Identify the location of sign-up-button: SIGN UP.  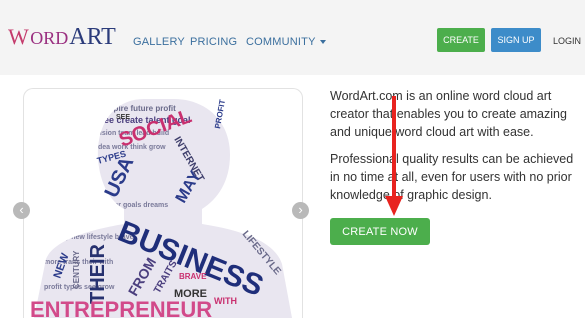
(516, 40).